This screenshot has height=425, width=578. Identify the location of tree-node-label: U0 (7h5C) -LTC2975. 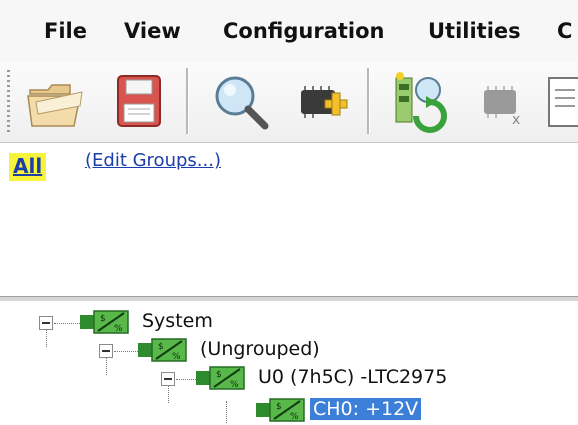
(353, 377).